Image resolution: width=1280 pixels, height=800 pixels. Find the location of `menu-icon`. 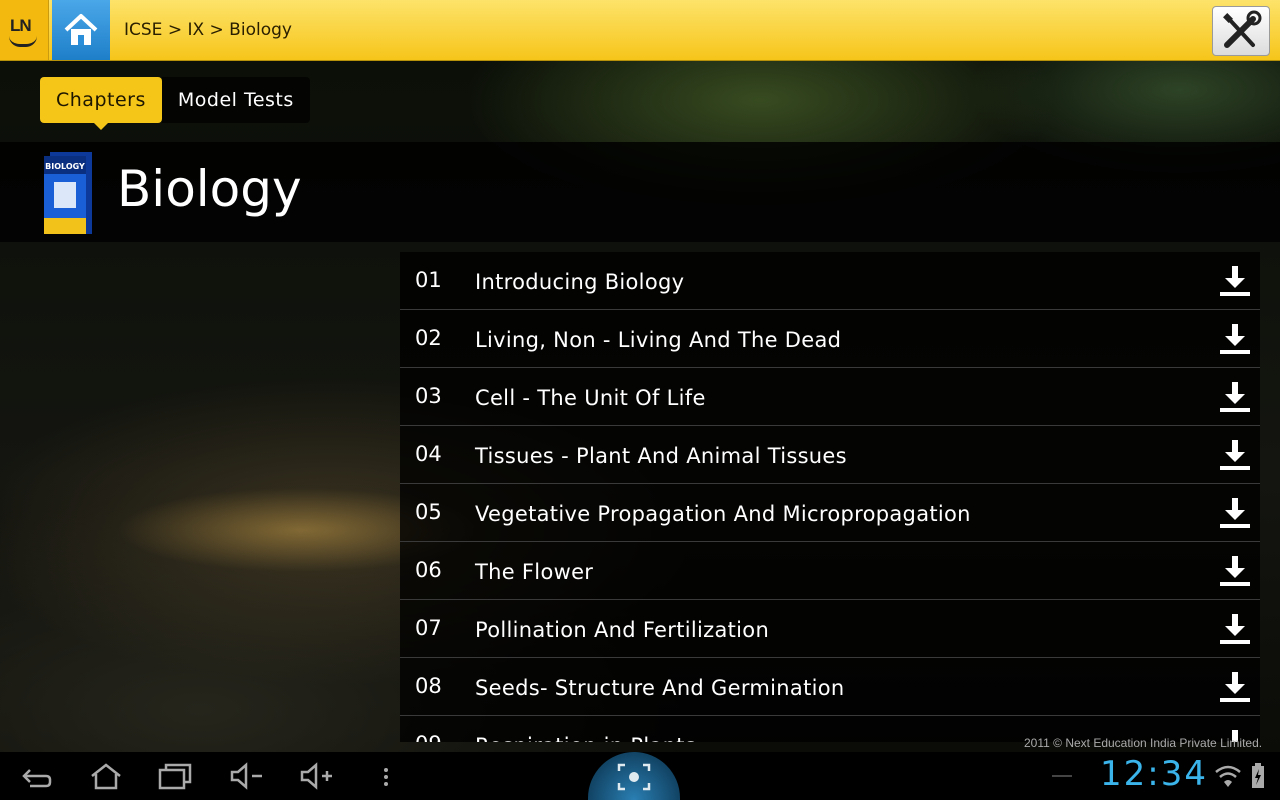

menu-icon is located at coordinates (386, 776).